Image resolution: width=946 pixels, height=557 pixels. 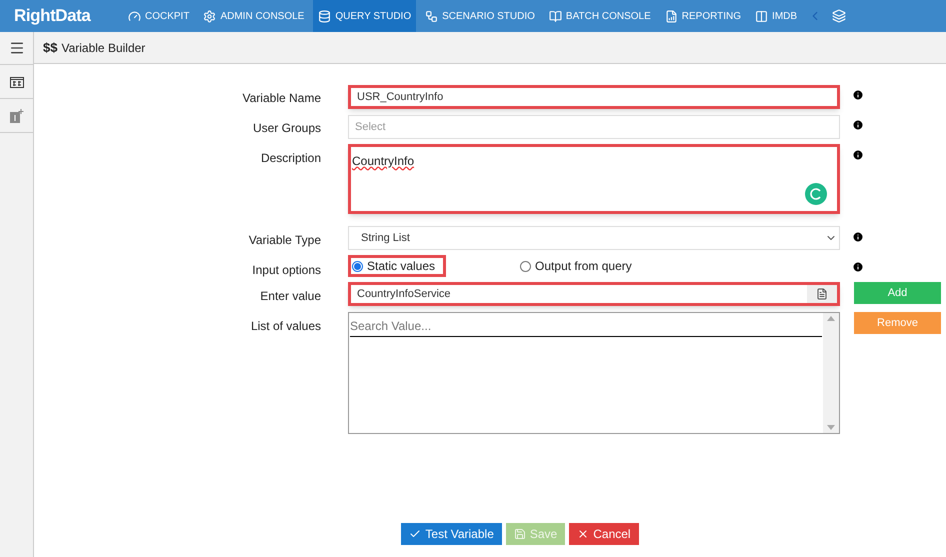 I want to click on dropdown-field: String List, so click(x=594, y=238).